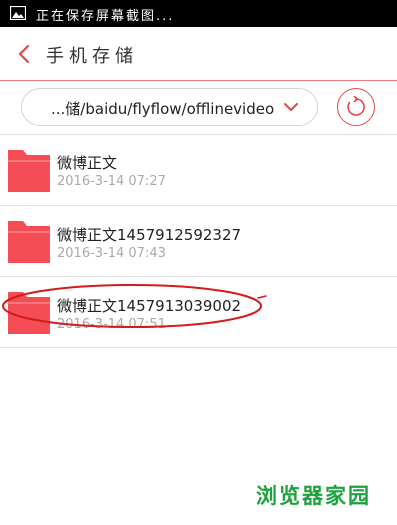 Image resolution: width=397 pixels, height=525 pixels. I want to click on item-date: 2016-3-14 07:27, so click(111, 181).